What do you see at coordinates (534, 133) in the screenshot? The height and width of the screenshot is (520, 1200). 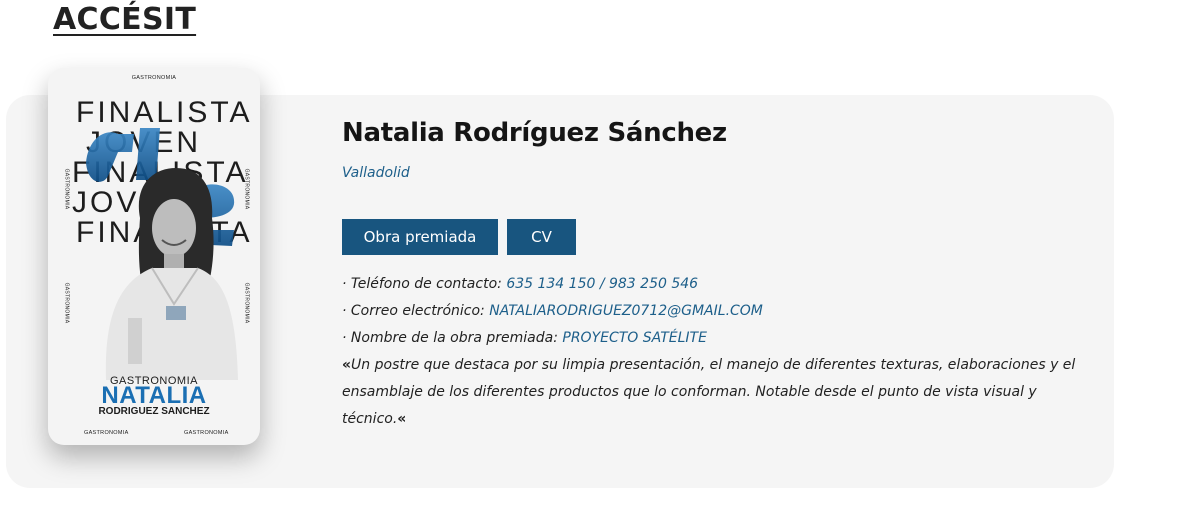 I see `finalist-name: Natalia Rodríguez Sánchez` at bounding box center [534, 133].